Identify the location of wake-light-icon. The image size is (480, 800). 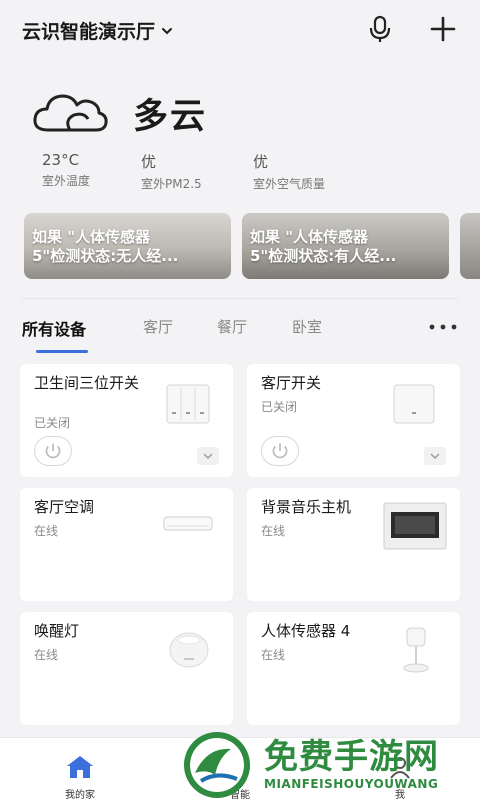
(189, 650).